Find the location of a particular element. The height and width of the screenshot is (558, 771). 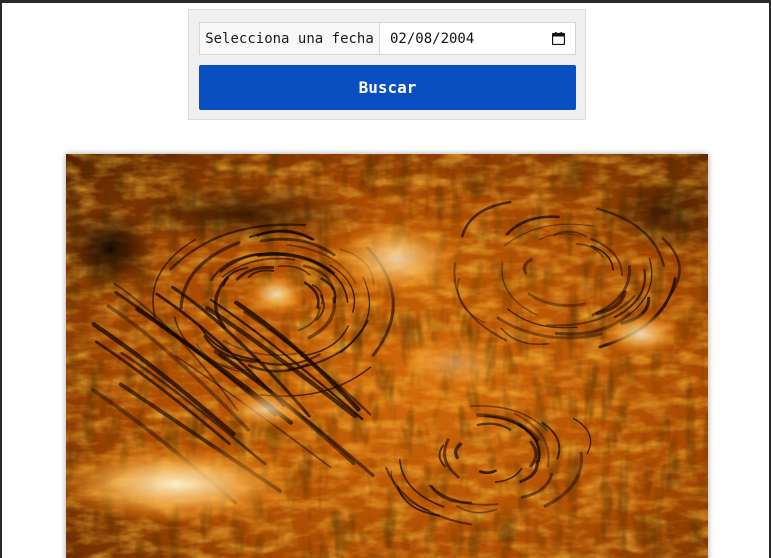

bright-plage-faint is located at coordinates (456, 364).